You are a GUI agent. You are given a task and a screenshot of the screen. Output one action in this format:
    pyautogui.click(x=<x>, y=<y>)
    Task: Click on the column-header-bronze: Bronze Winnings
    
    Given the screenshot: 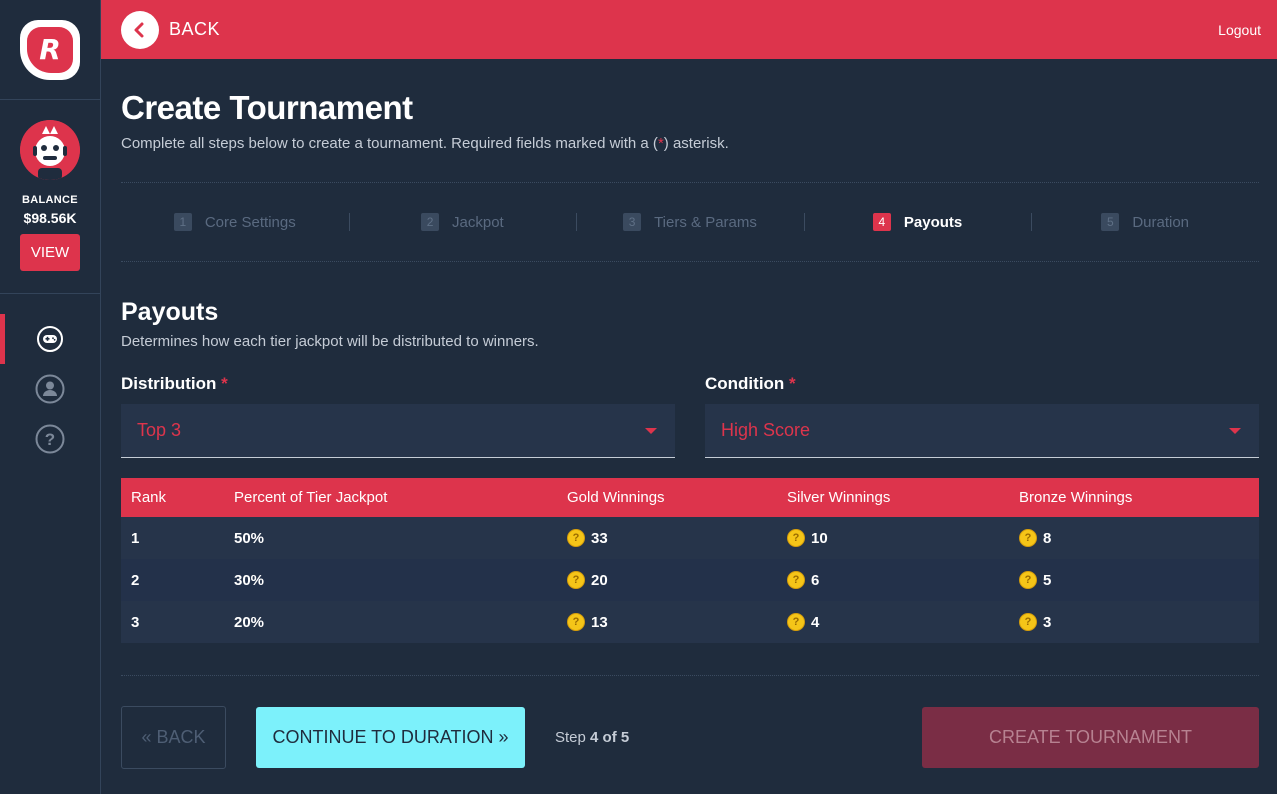 What is the action you would take?
    pyautogui.click(x=1076, y=497)
    